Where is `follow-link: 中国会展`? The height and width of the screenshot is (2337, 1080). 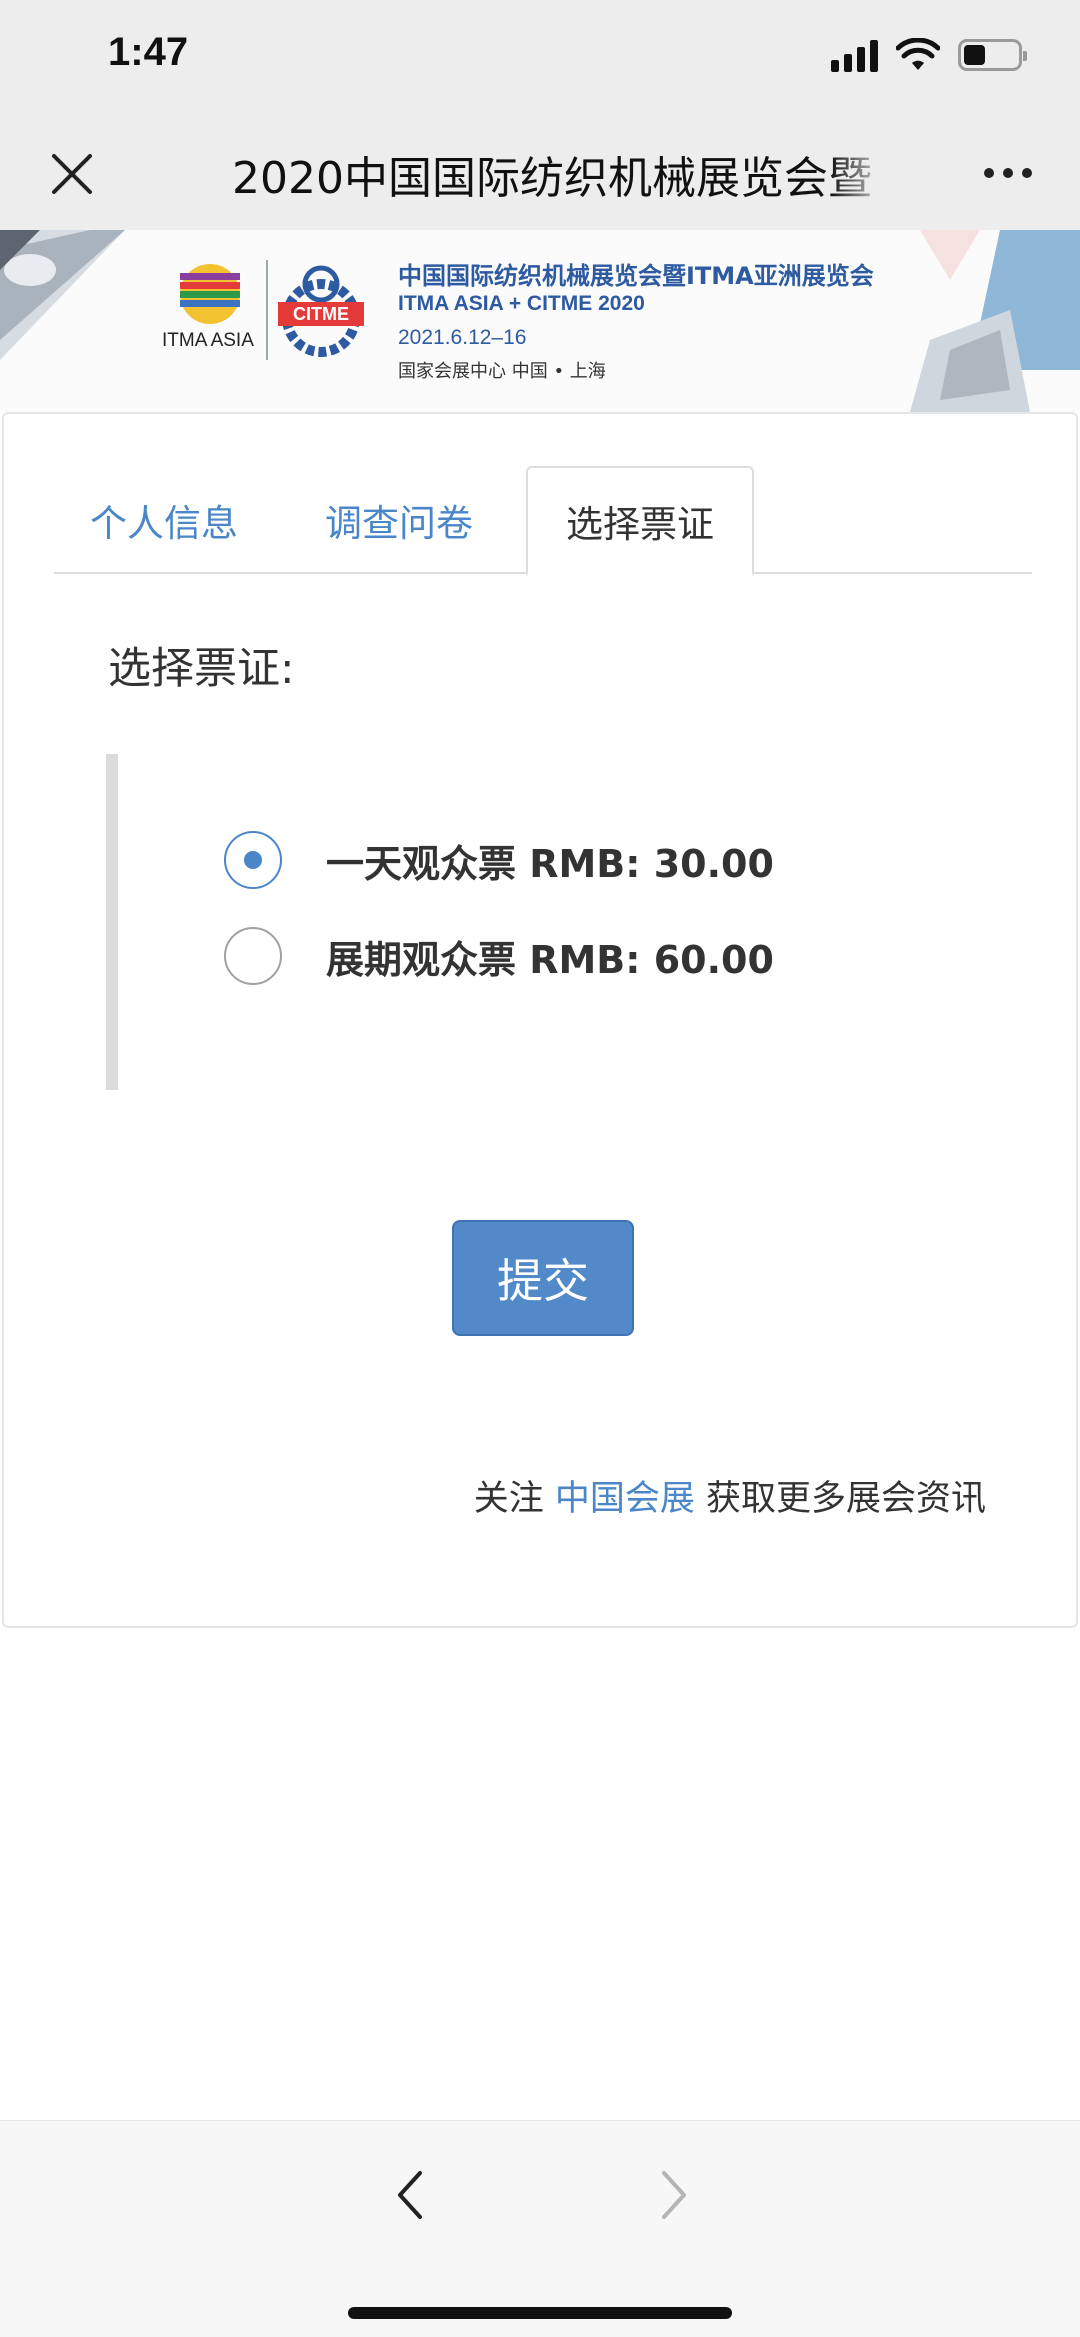 follow-link: 中国会展 is located at coordinates (625, 1499).